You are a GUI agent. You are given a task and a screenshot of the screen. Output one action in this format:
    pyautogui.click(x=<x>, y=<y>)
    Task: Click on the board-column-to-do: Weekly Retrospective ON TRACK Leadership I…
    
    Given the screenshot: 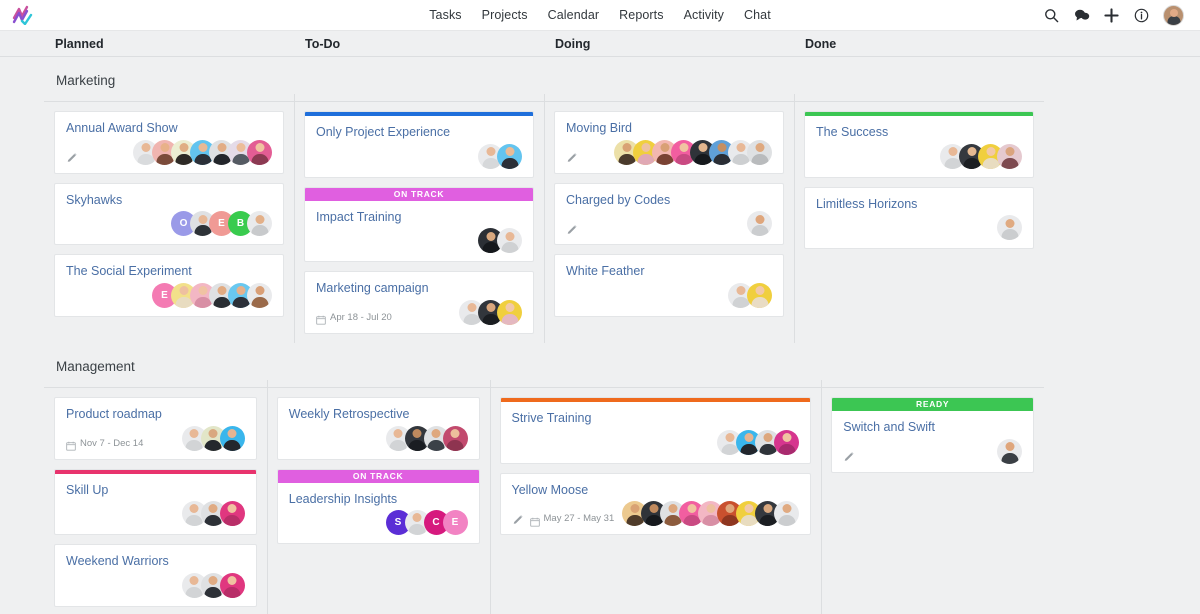 What is the action you would take?
    pyautogui.click(x=378, y=496)
    